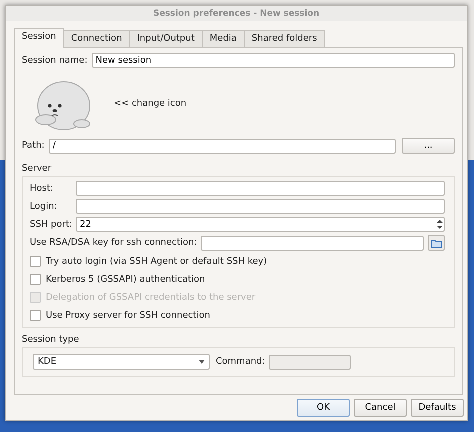  I want to click on group-title: Server, so click(37, 169).